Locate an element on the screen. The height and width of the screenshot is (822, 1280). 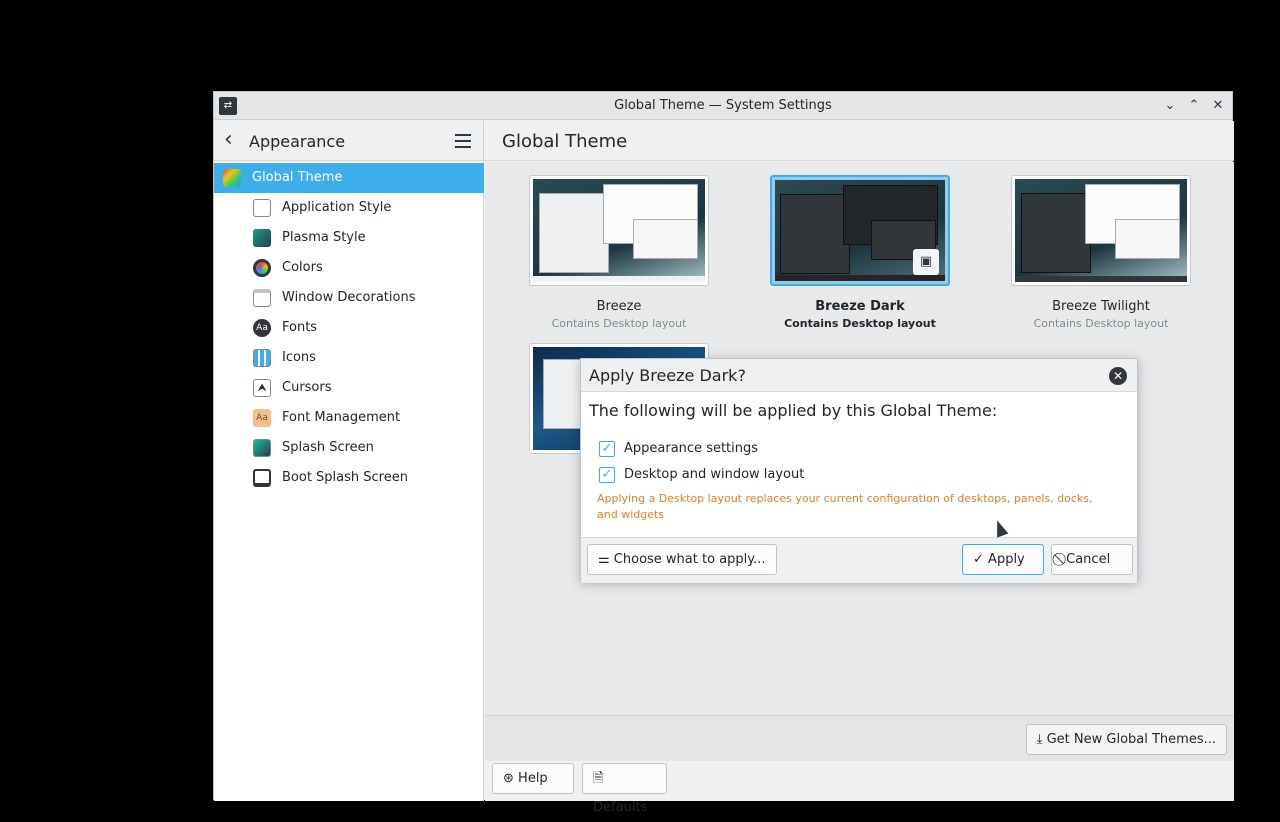
sidebar-item-fonts: Aa Fonts is located at coordinates (349, 328).